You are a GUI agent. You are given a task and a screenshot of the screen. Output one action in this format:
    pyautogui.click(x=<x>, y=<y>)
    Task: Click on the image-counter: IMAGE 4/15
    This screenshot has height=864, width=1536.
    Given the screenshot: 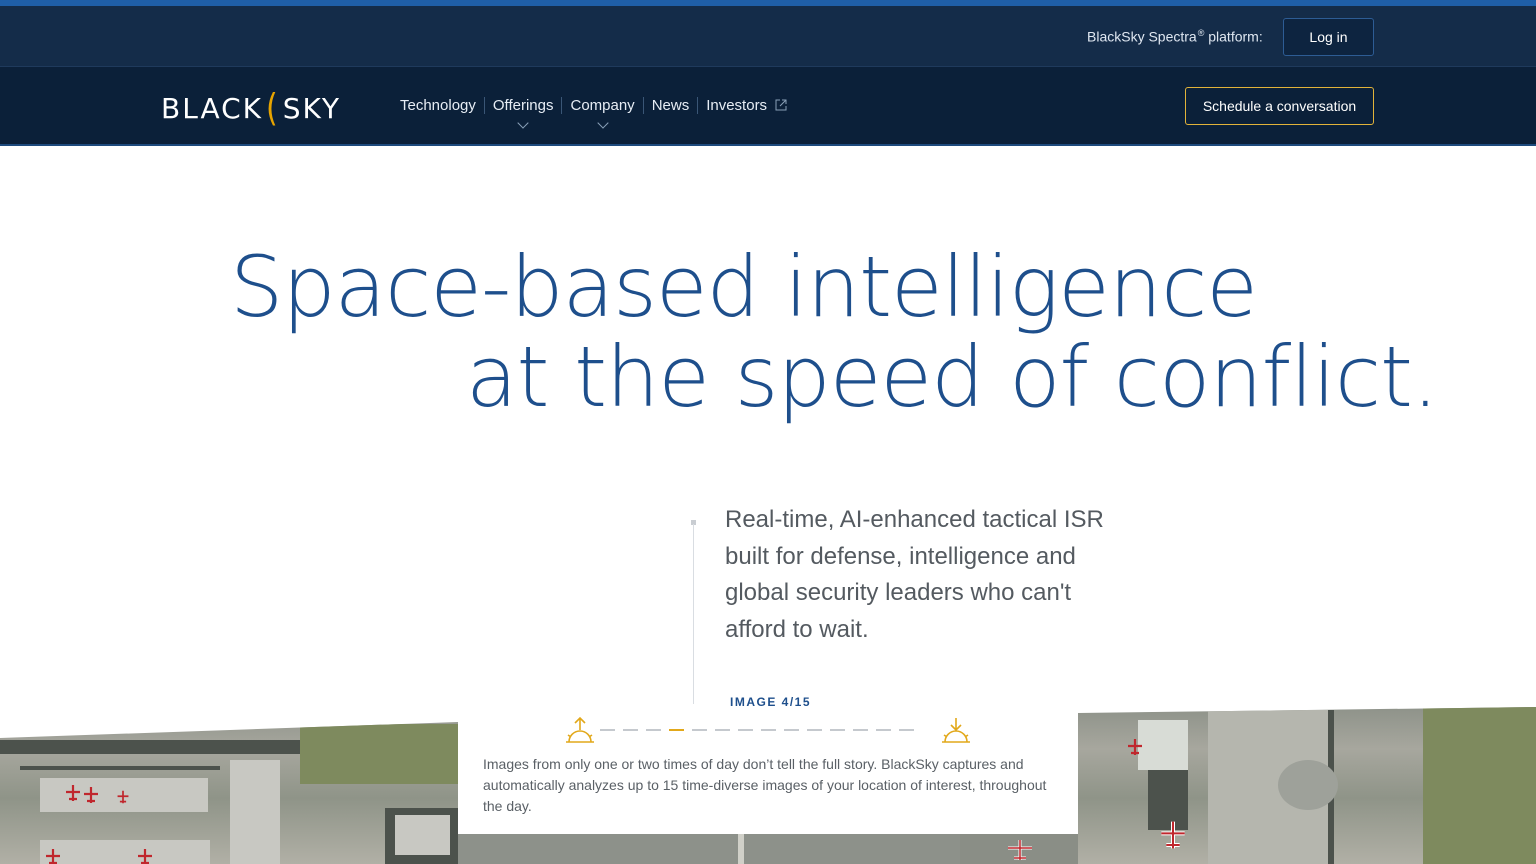 What is the action you would take?
    pyautogui.click(x=771, y=702)
    